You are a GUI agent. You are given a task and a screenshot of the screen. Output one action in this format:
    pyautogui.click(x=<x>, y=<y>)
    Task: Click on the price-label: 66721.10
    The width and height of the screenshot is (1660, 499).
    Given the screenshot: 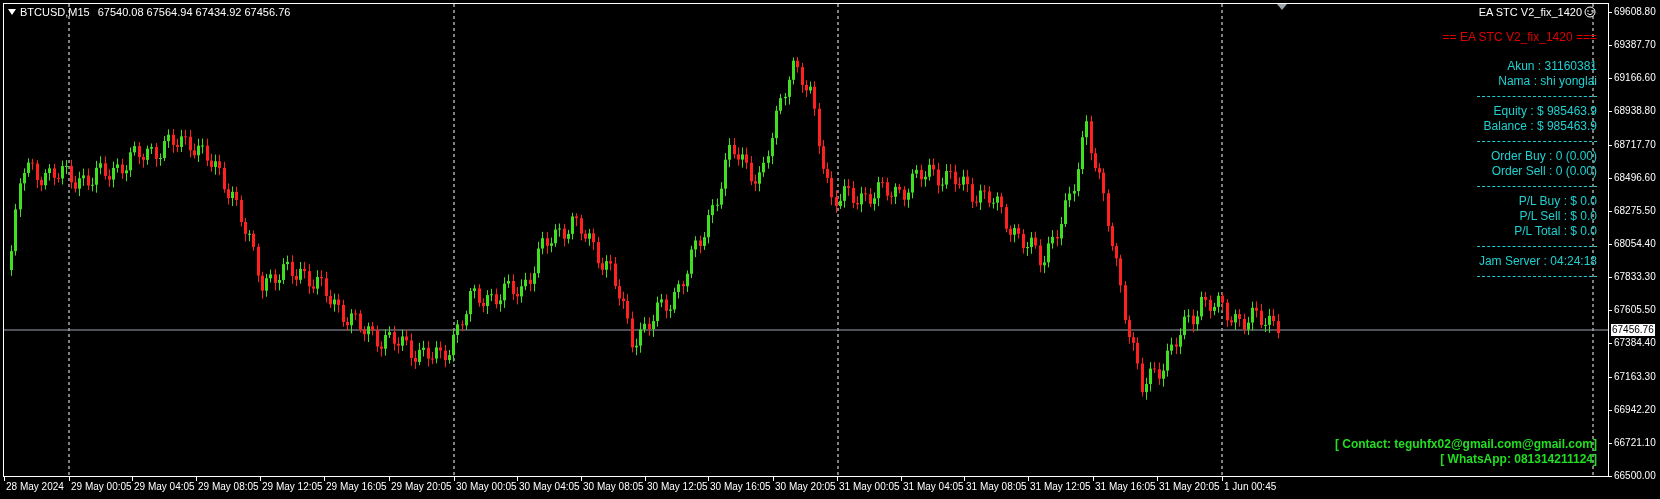 What is the action you would take?
    pyautogui.click(x=1635, y=442)
    